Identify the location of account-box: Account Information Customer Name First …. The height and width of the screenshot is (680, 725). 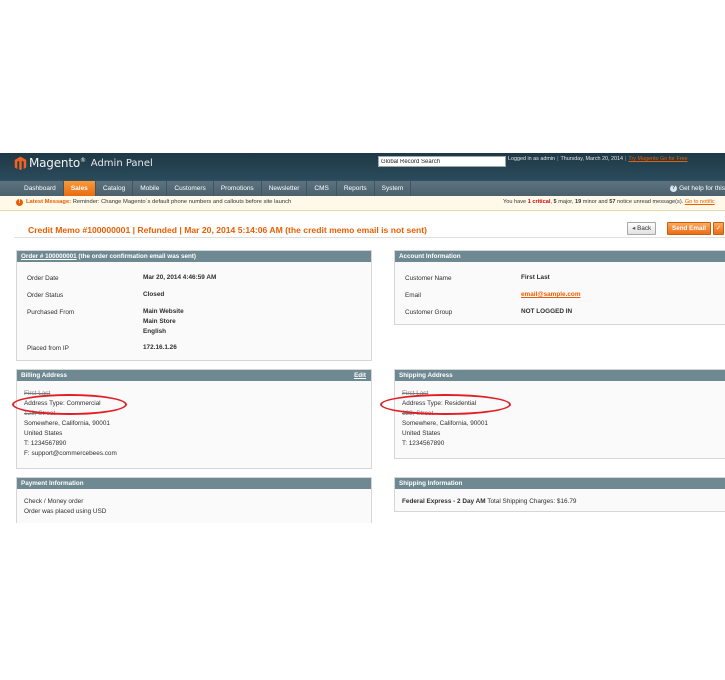
(559, 287).